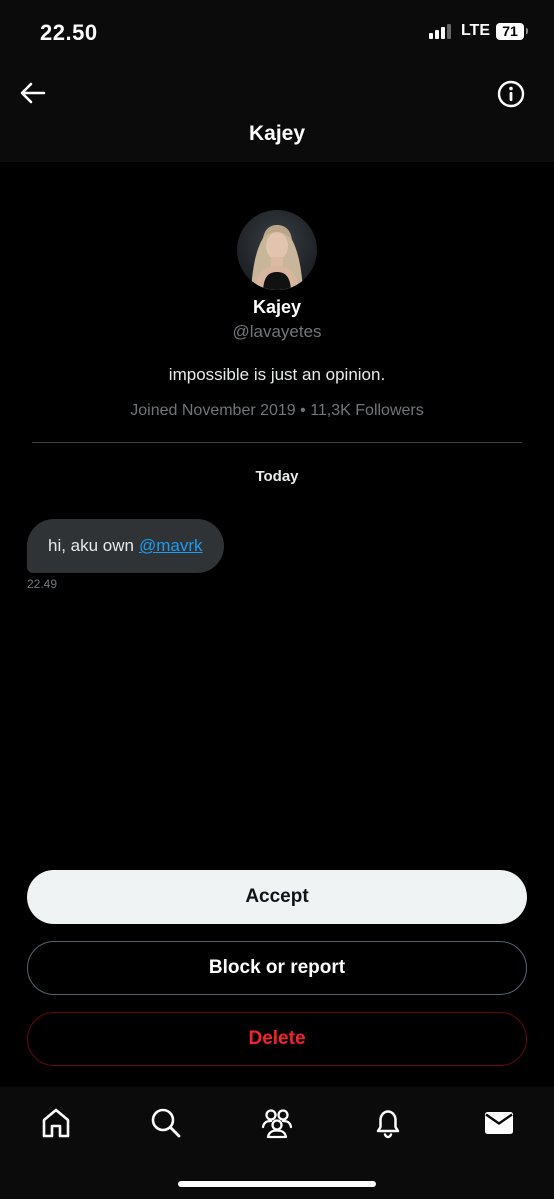  I want to click on battery-level: 71, so click(510, 31).